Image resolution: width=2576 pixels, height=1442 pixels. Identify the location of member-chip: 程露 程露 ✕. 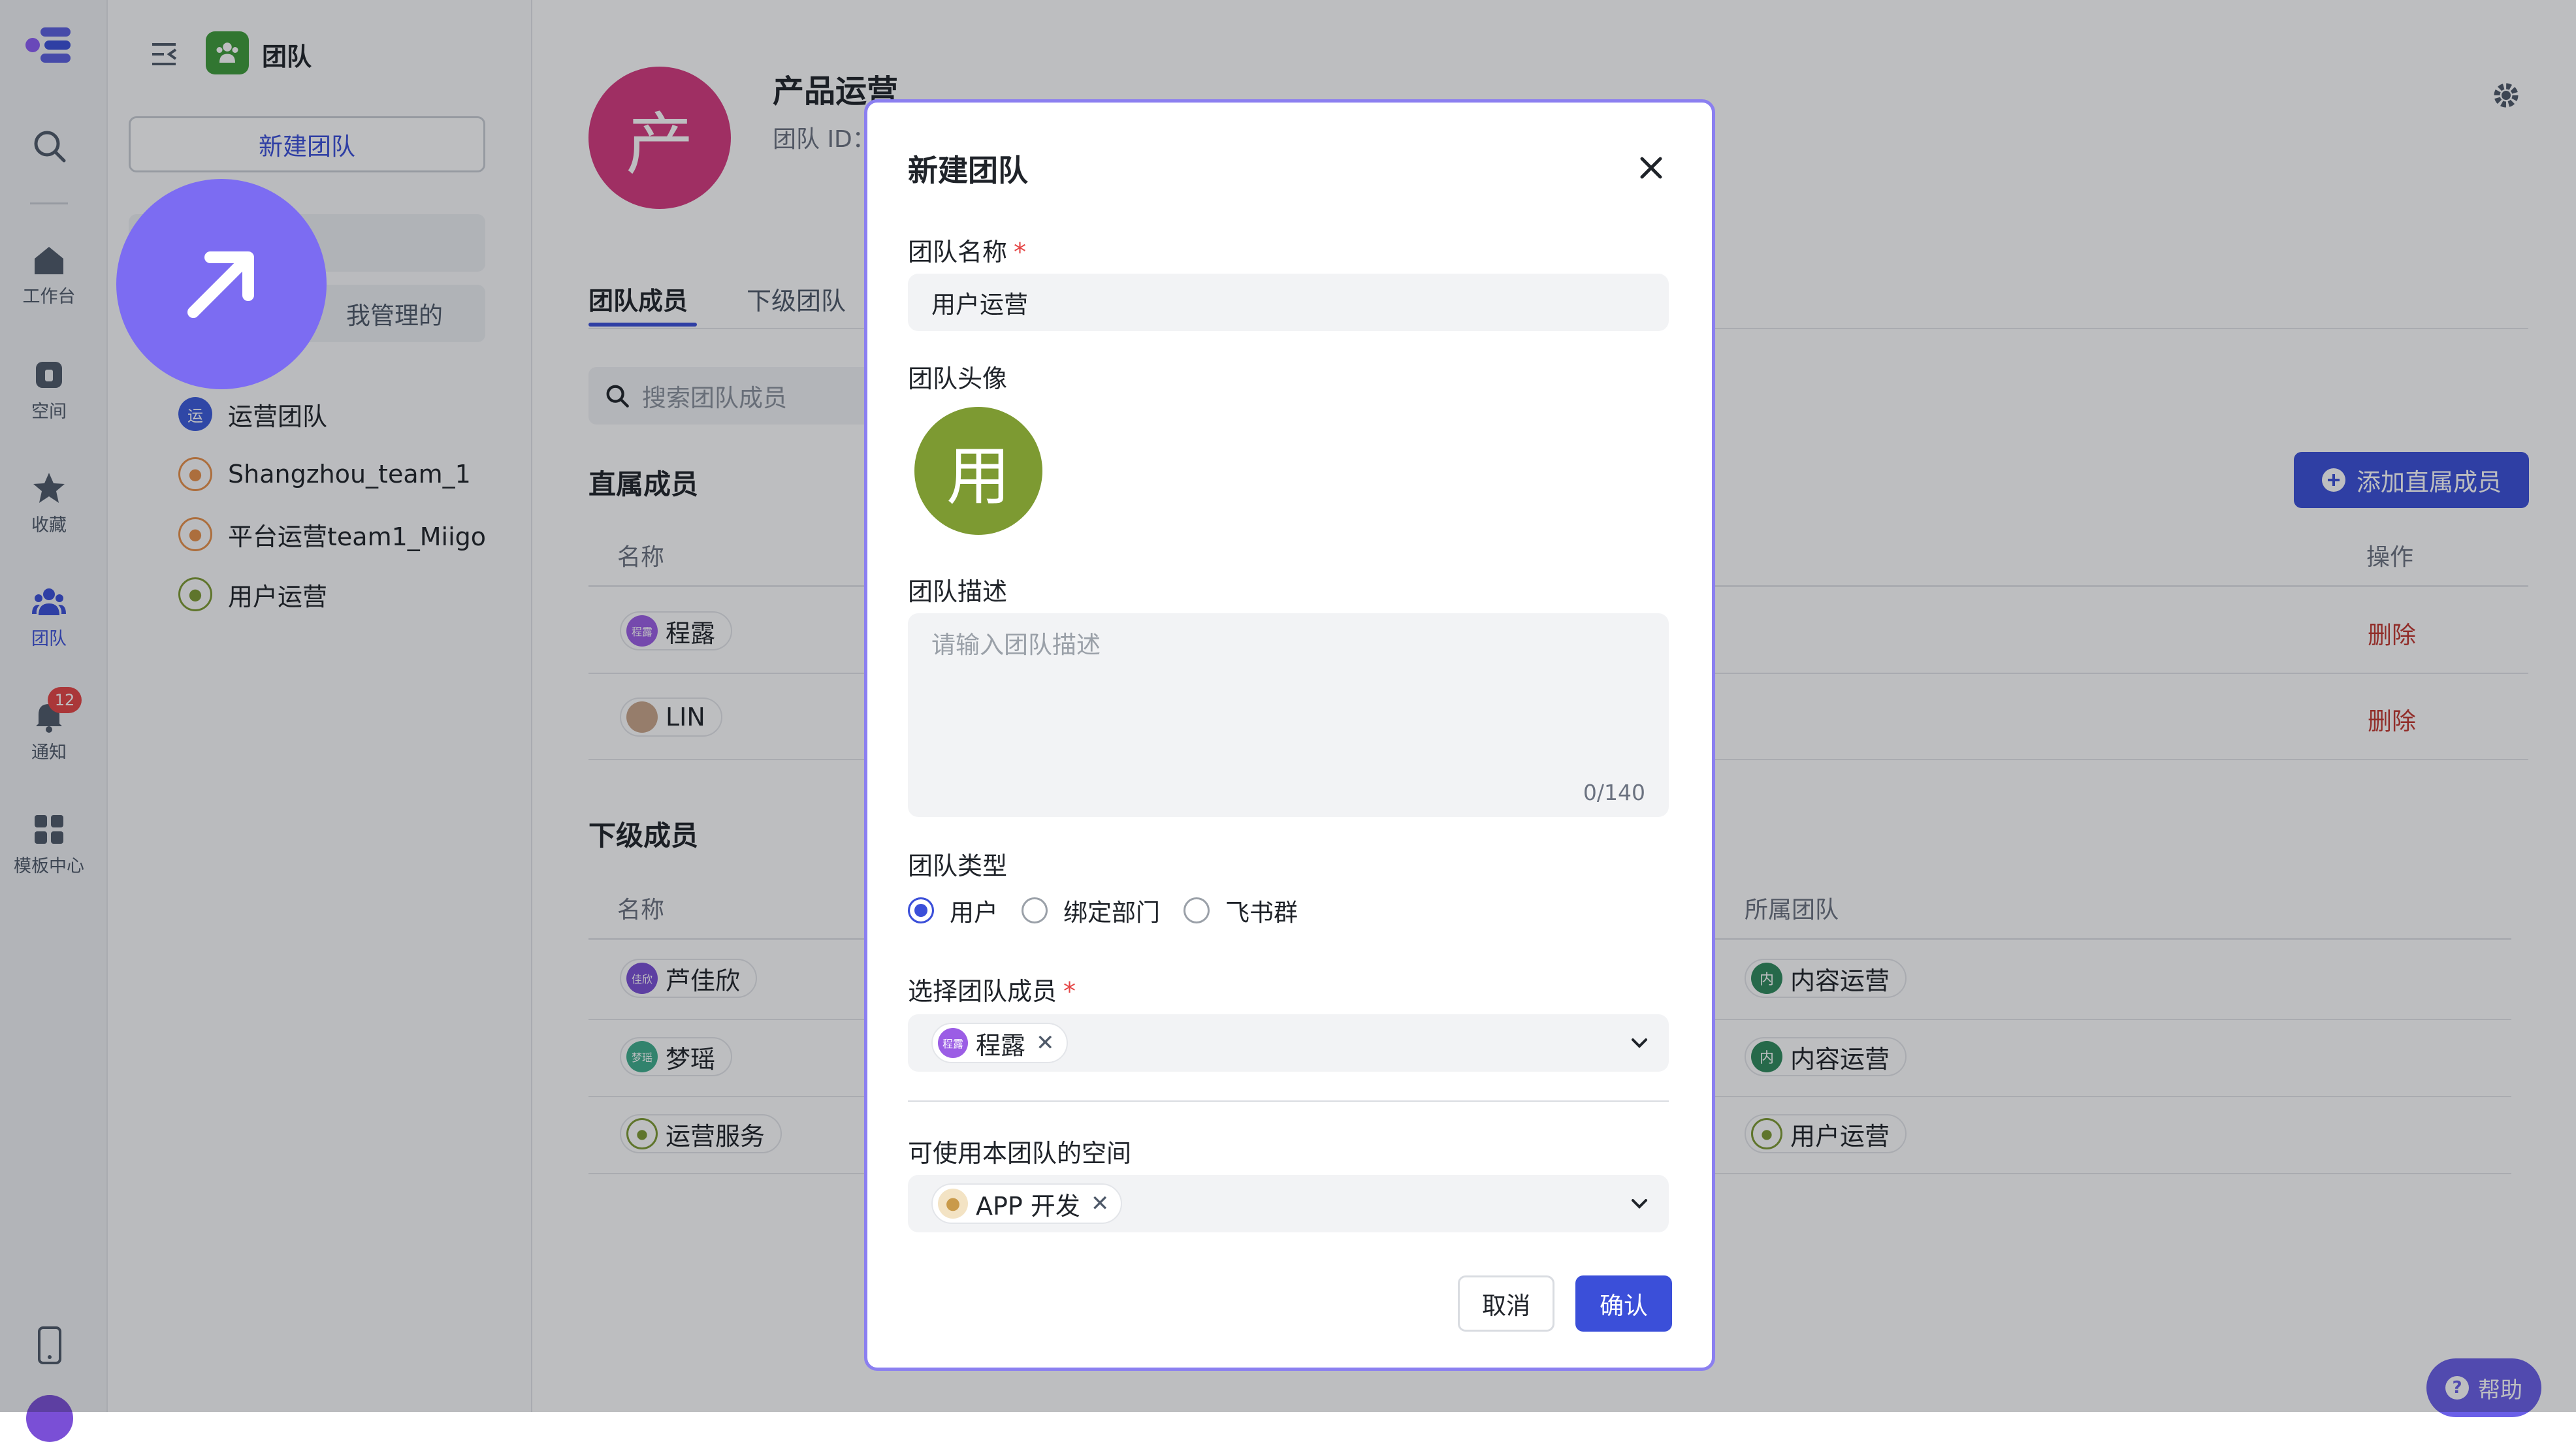
(999, 1043).